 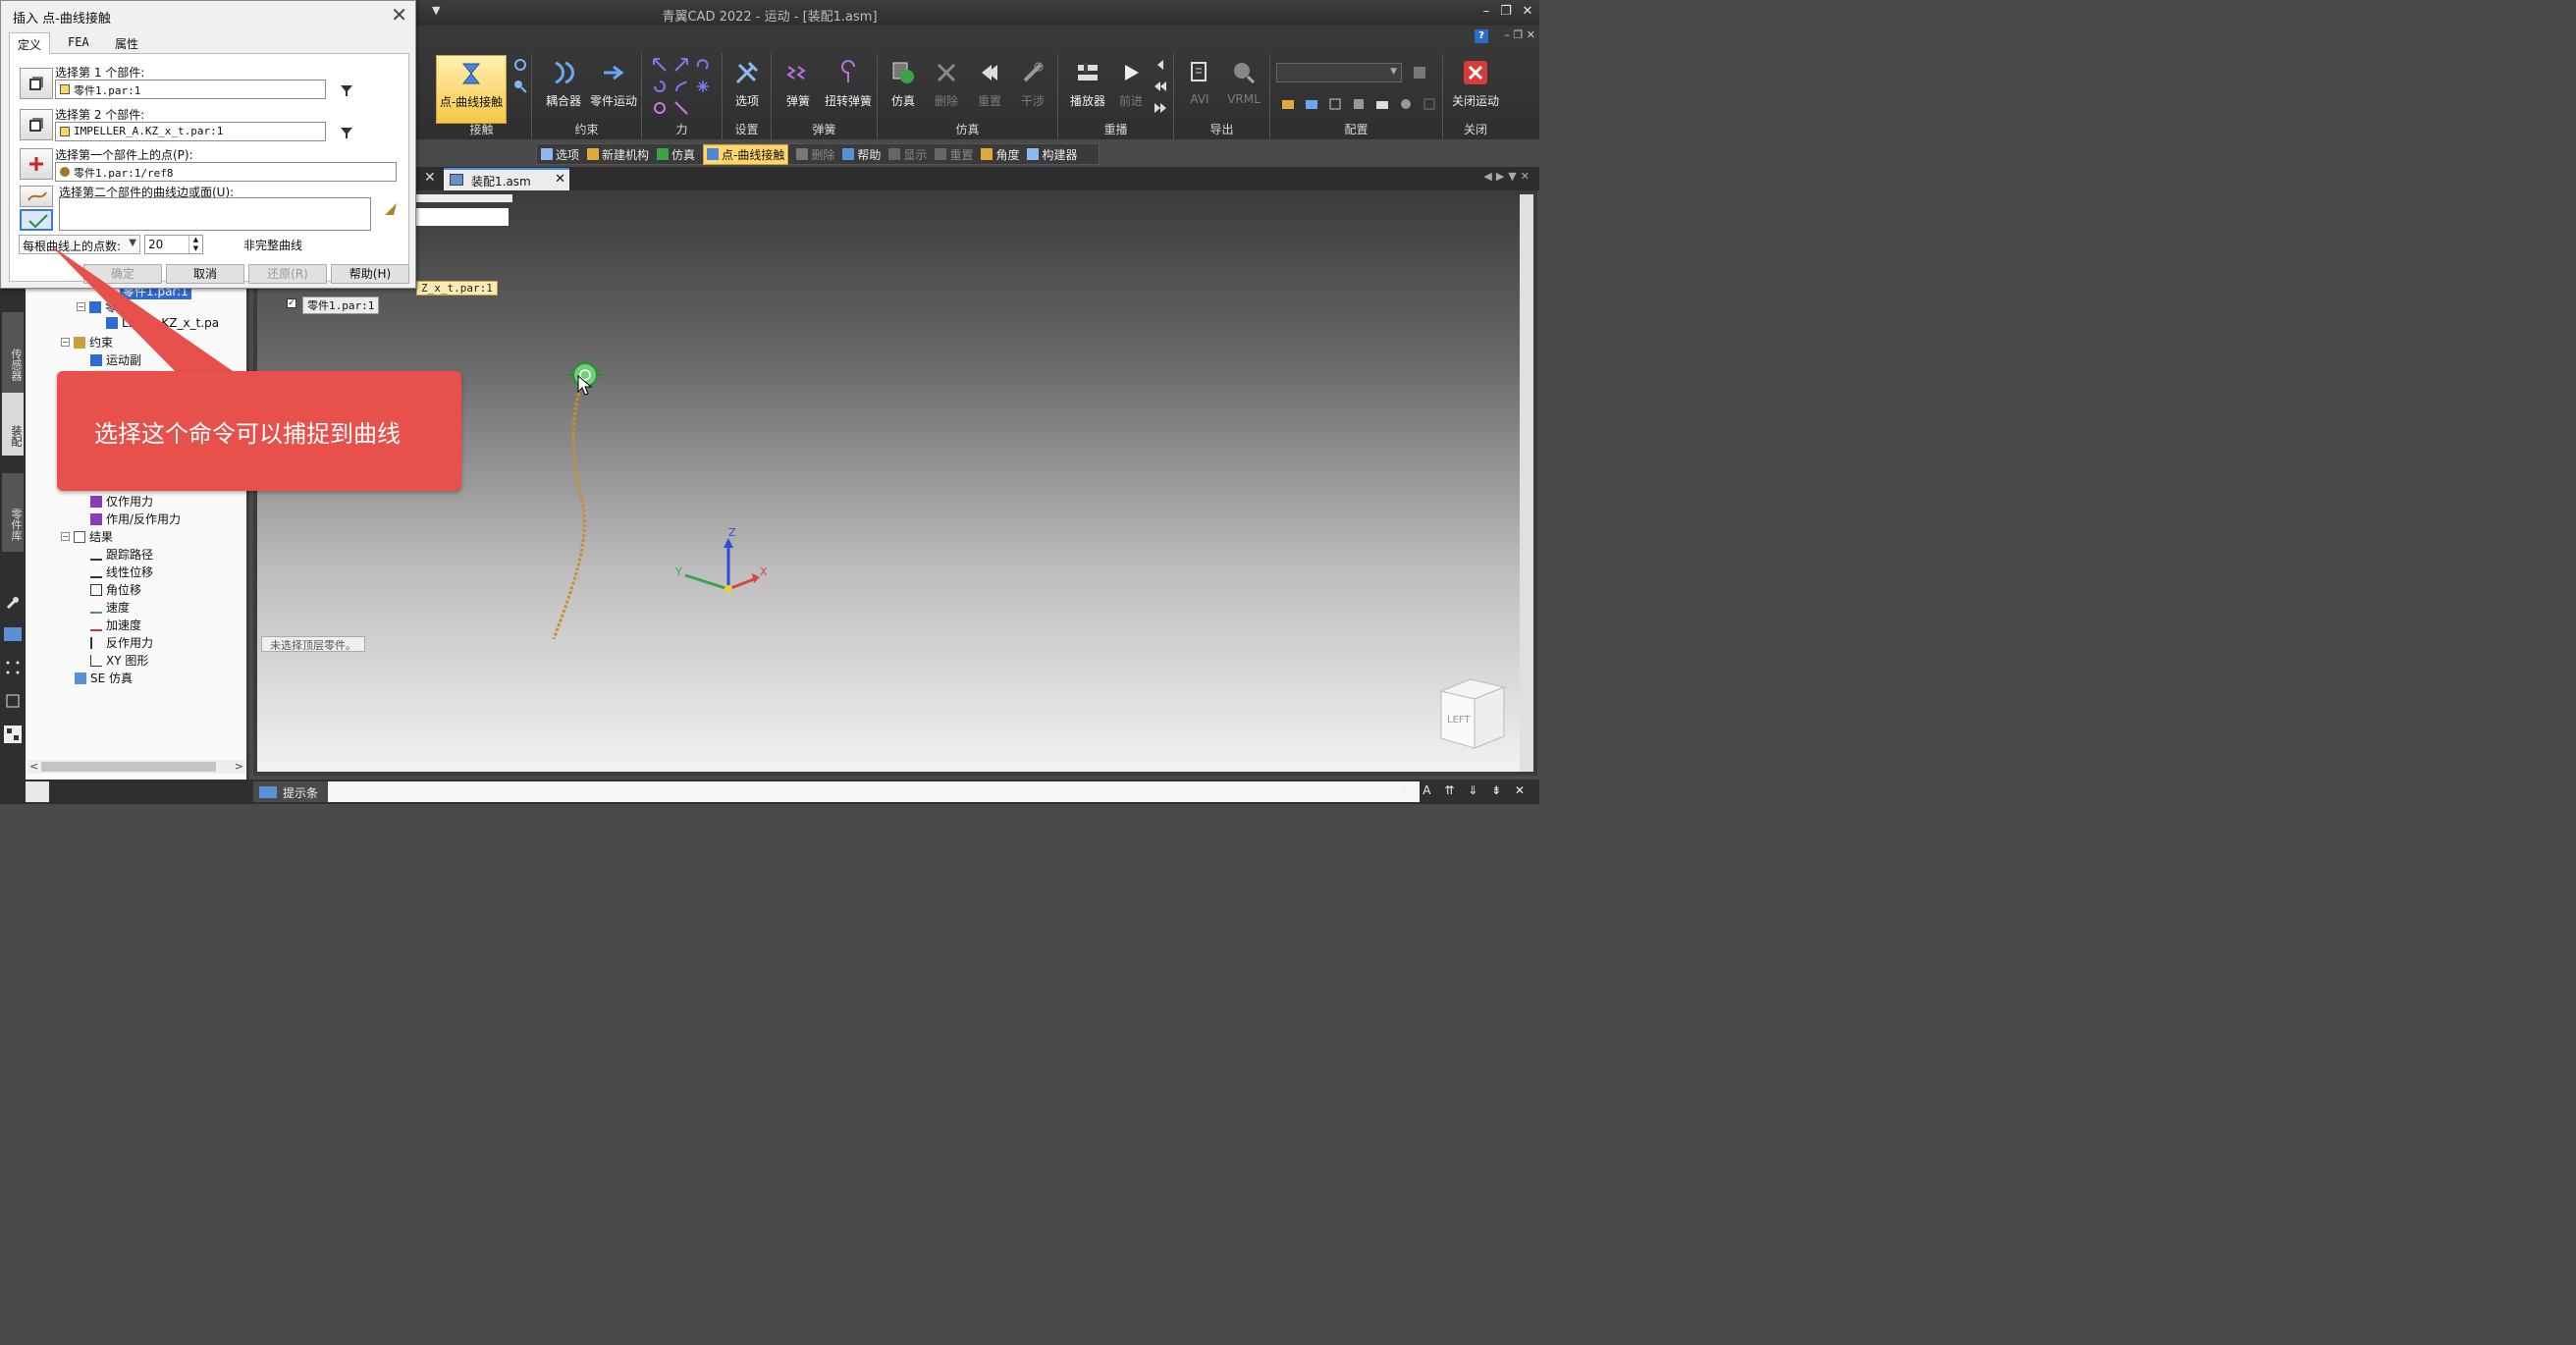 What do you see at coordinates (457, 288) in the screenshot?
I see `part-label-impeller: Z_x_t.par:1` at bounding box center [457, 288].